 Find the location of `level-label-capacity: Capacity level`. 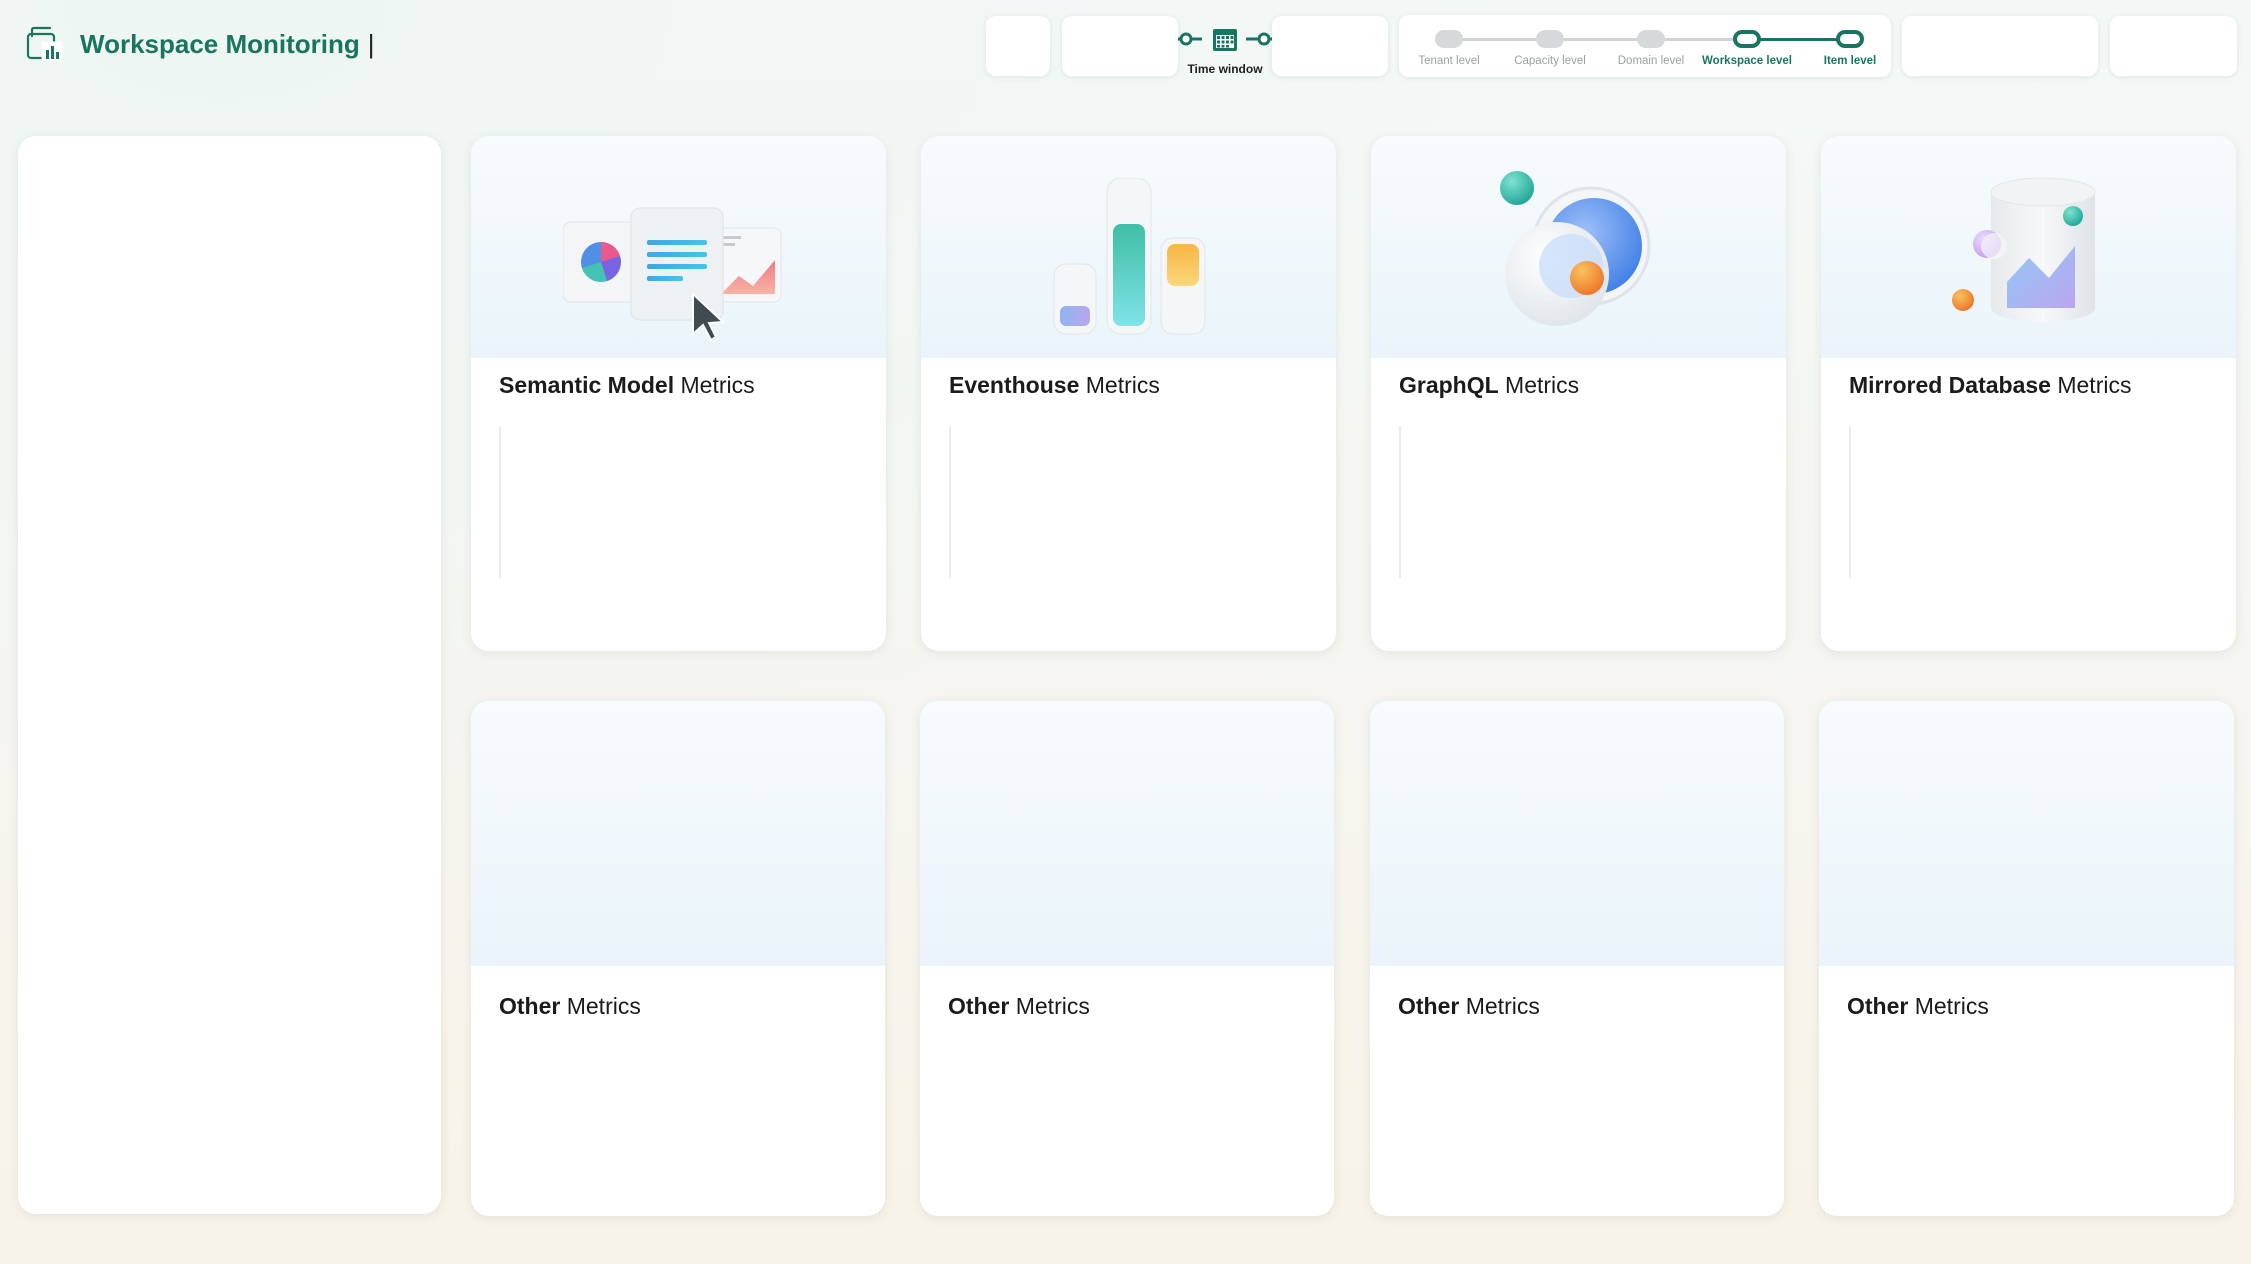

level-label-capacity: Capacity level is located at coordinates (1550, 61).